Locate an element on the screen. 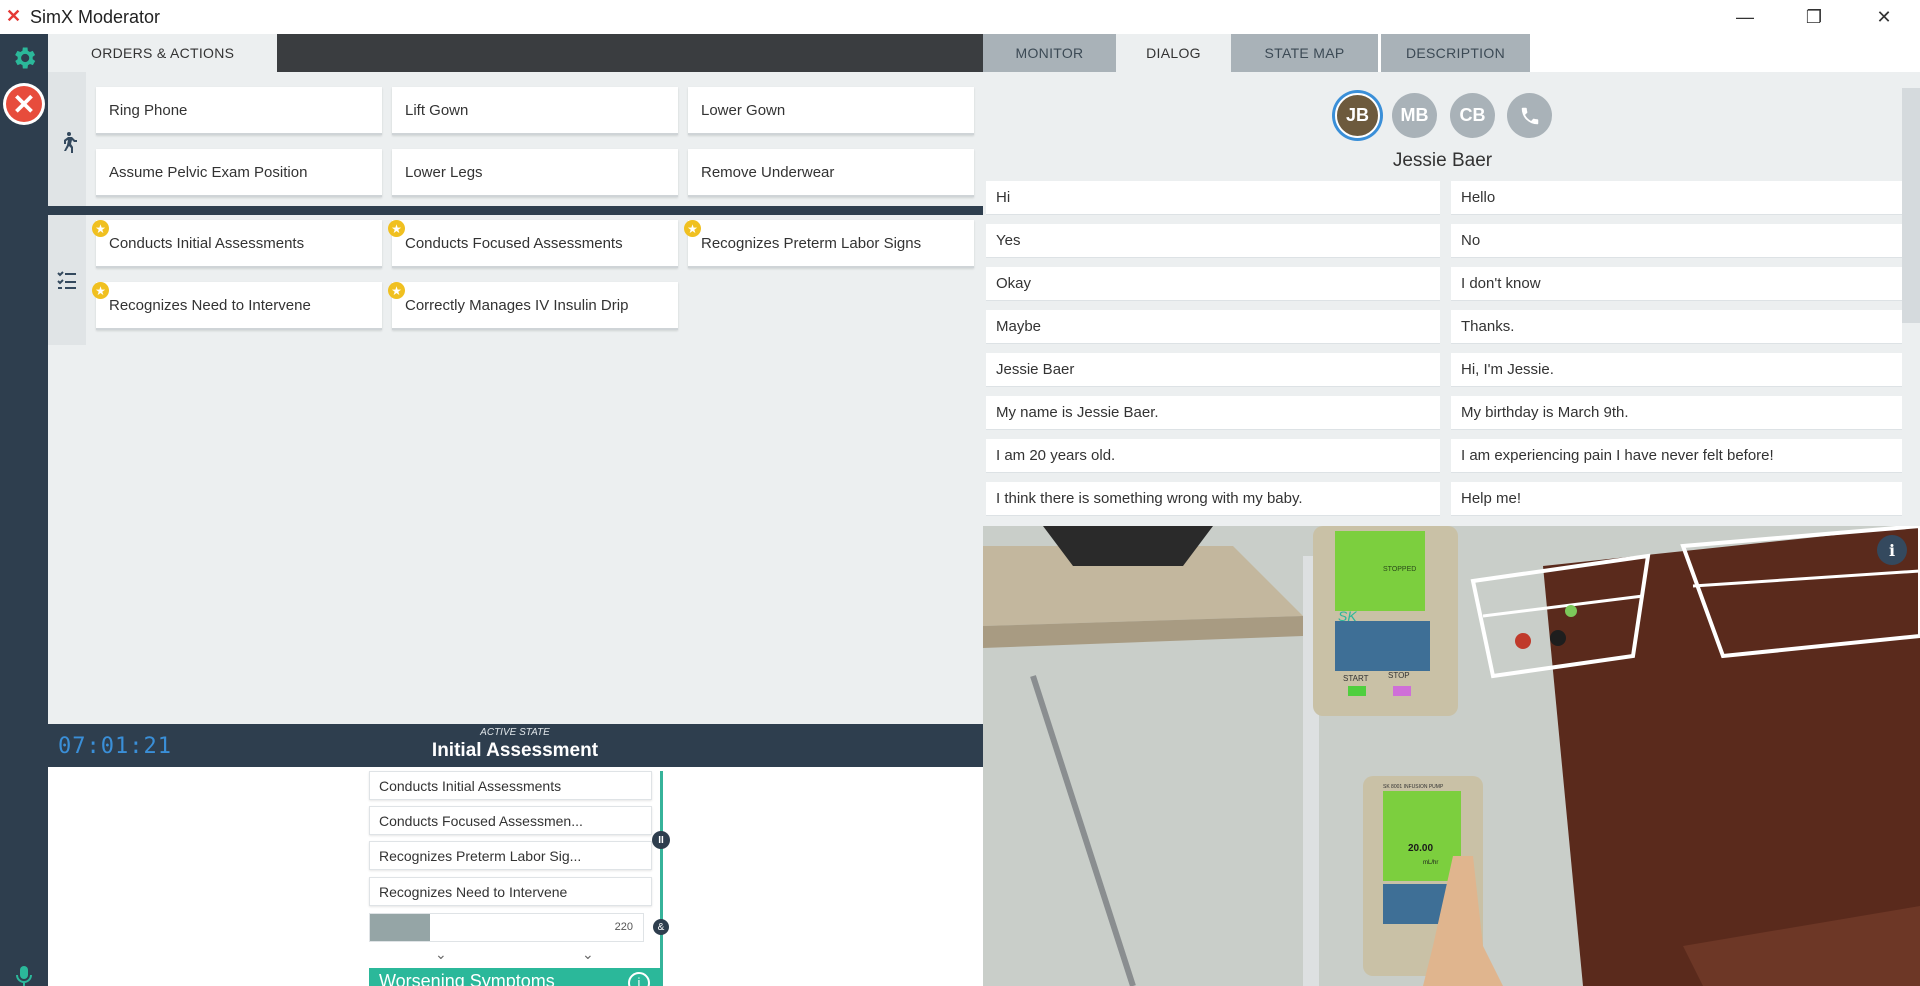 Image resolution: width=1920 pixels, height=986 pixels. state-connector-line is located at coordinates (661, 878).